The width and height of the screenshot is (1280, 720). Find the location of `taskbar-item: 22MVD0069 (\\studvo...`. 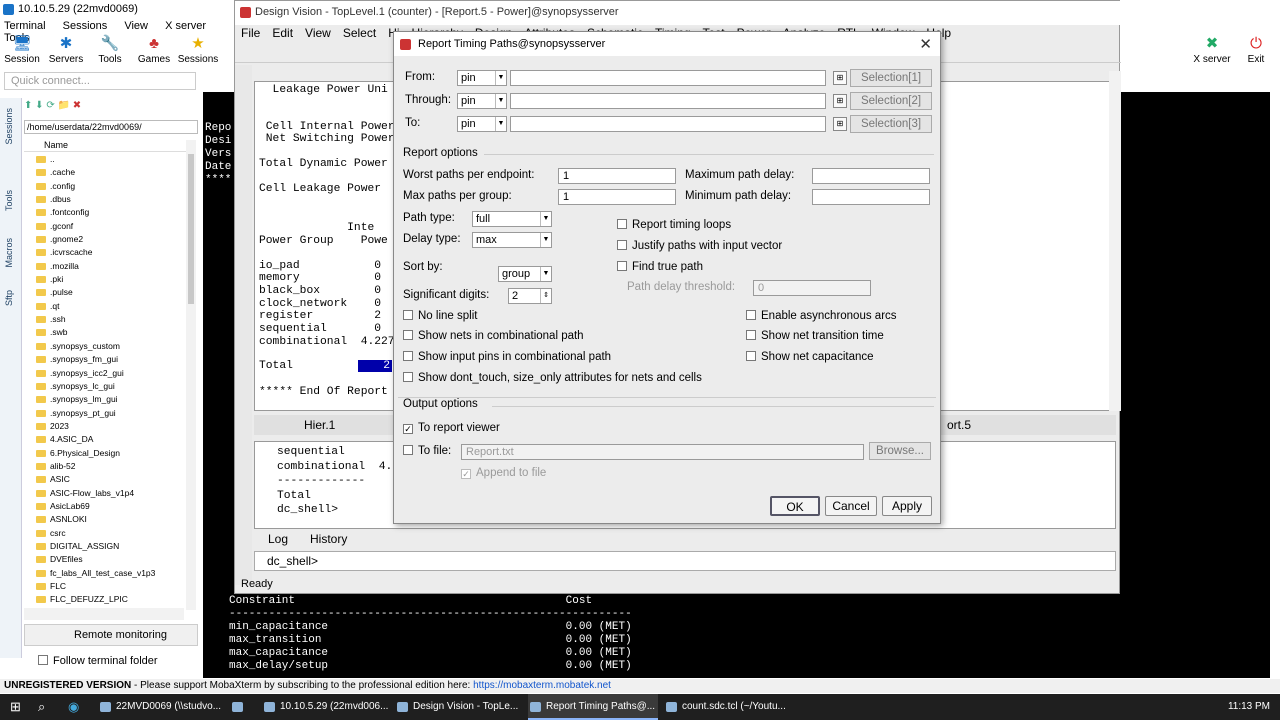

taskbar-item: 22MVD0069 (\\studvo... is located at coordinates (162, 707).